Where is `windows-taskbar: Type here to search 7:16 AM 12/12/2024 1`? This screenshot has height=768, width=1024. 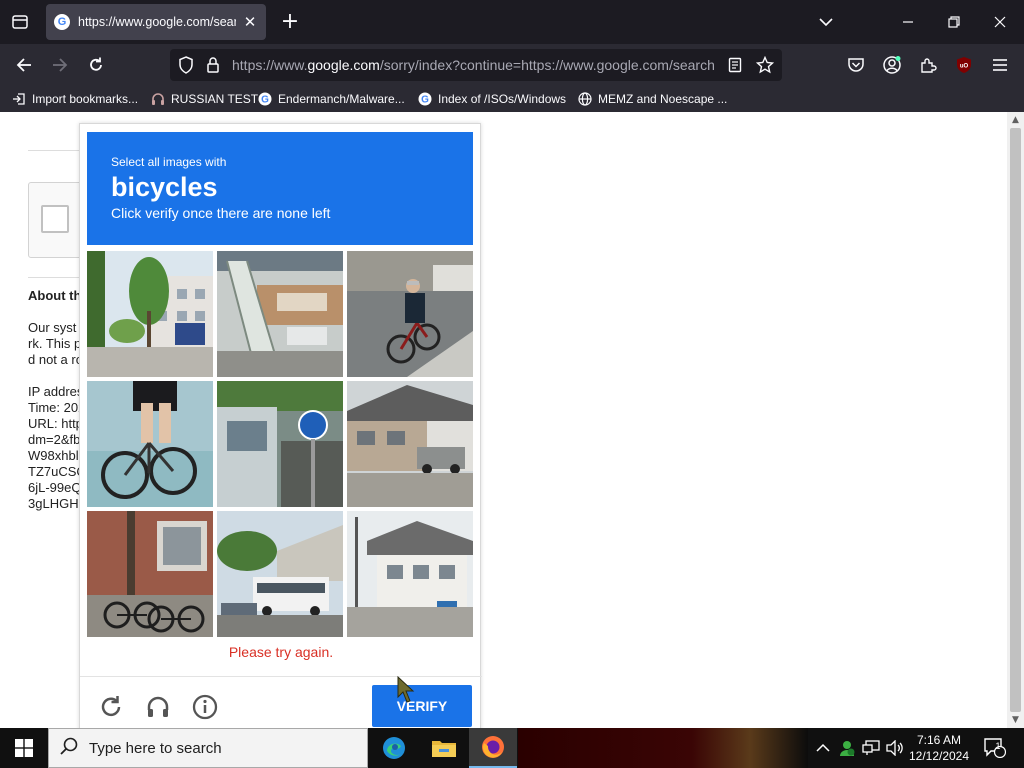
windows-taskbar: Type here to search 7:16 AM 12/12/2024 1 is located at coordinates (512, 748).